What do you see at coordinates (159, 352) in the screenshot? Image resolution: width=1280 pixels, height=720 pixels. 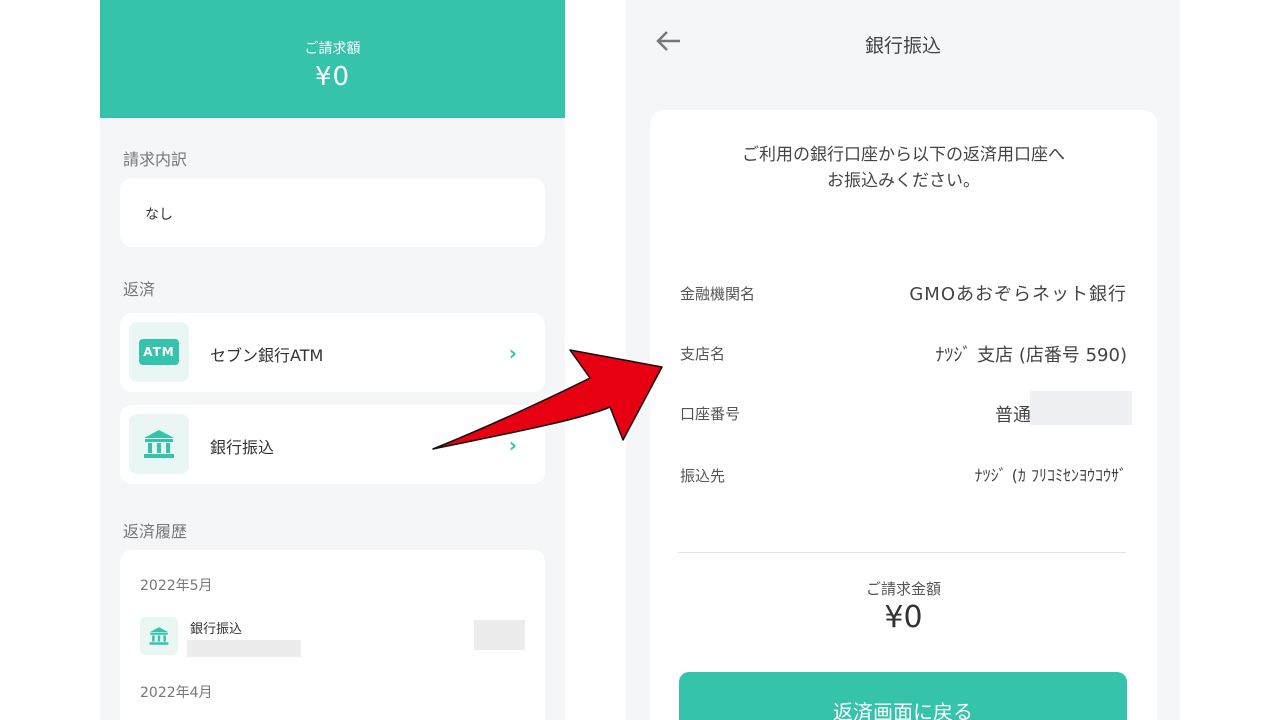 I see `atm-icon: ATM` at bounding box center [159, 352].